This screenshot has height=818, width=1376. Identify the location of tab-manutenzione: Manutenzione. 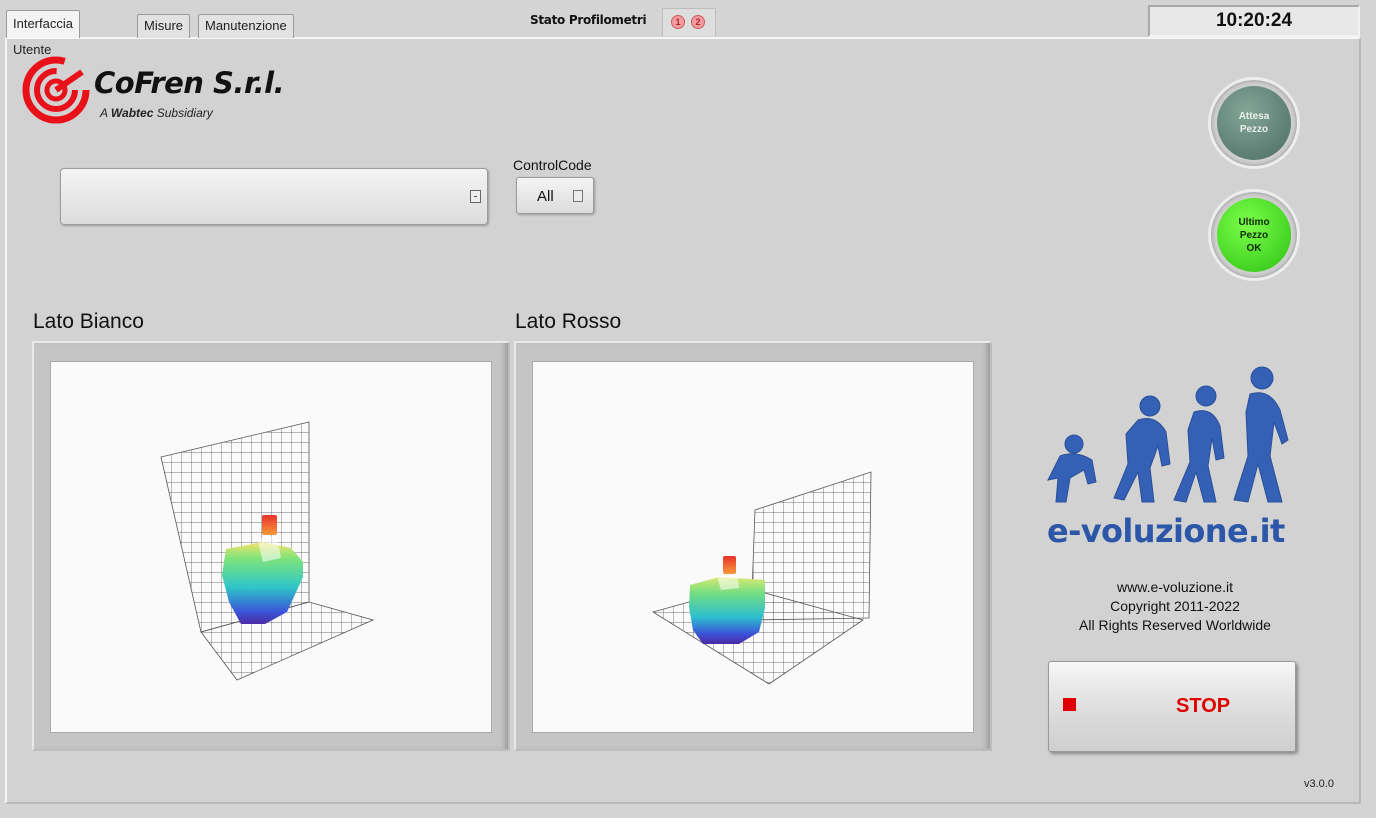
(246, 26).